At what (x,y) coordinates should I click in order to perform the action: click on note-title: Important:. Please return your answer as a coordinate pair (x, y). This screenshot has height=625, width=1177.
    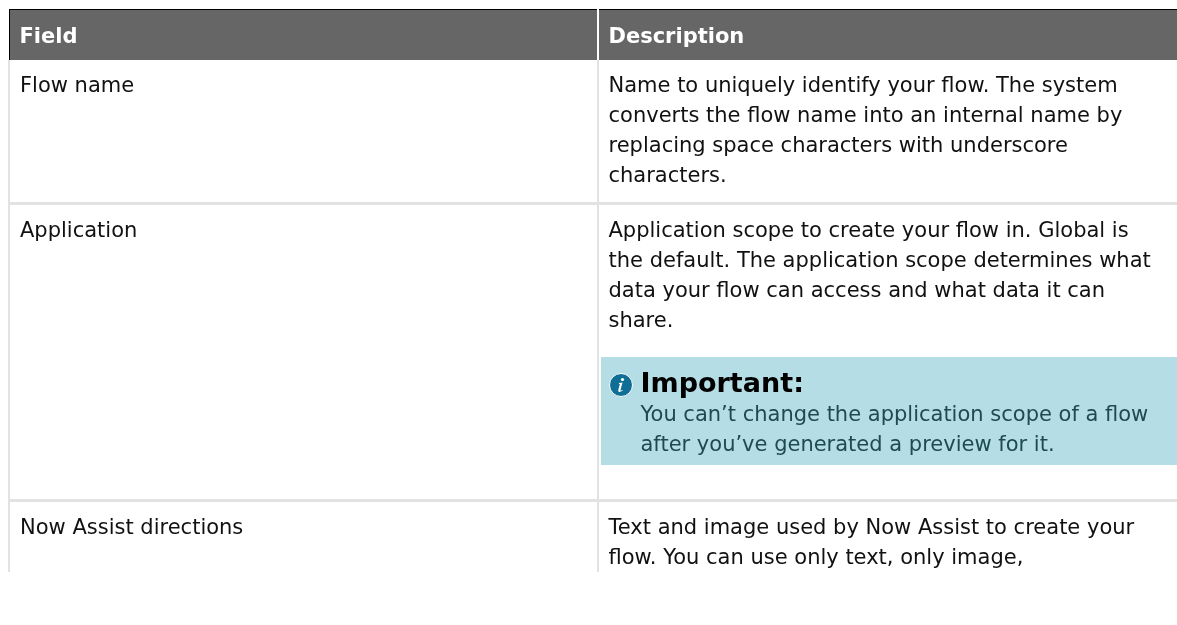
    Looking at the image, I should click on (722, 383).